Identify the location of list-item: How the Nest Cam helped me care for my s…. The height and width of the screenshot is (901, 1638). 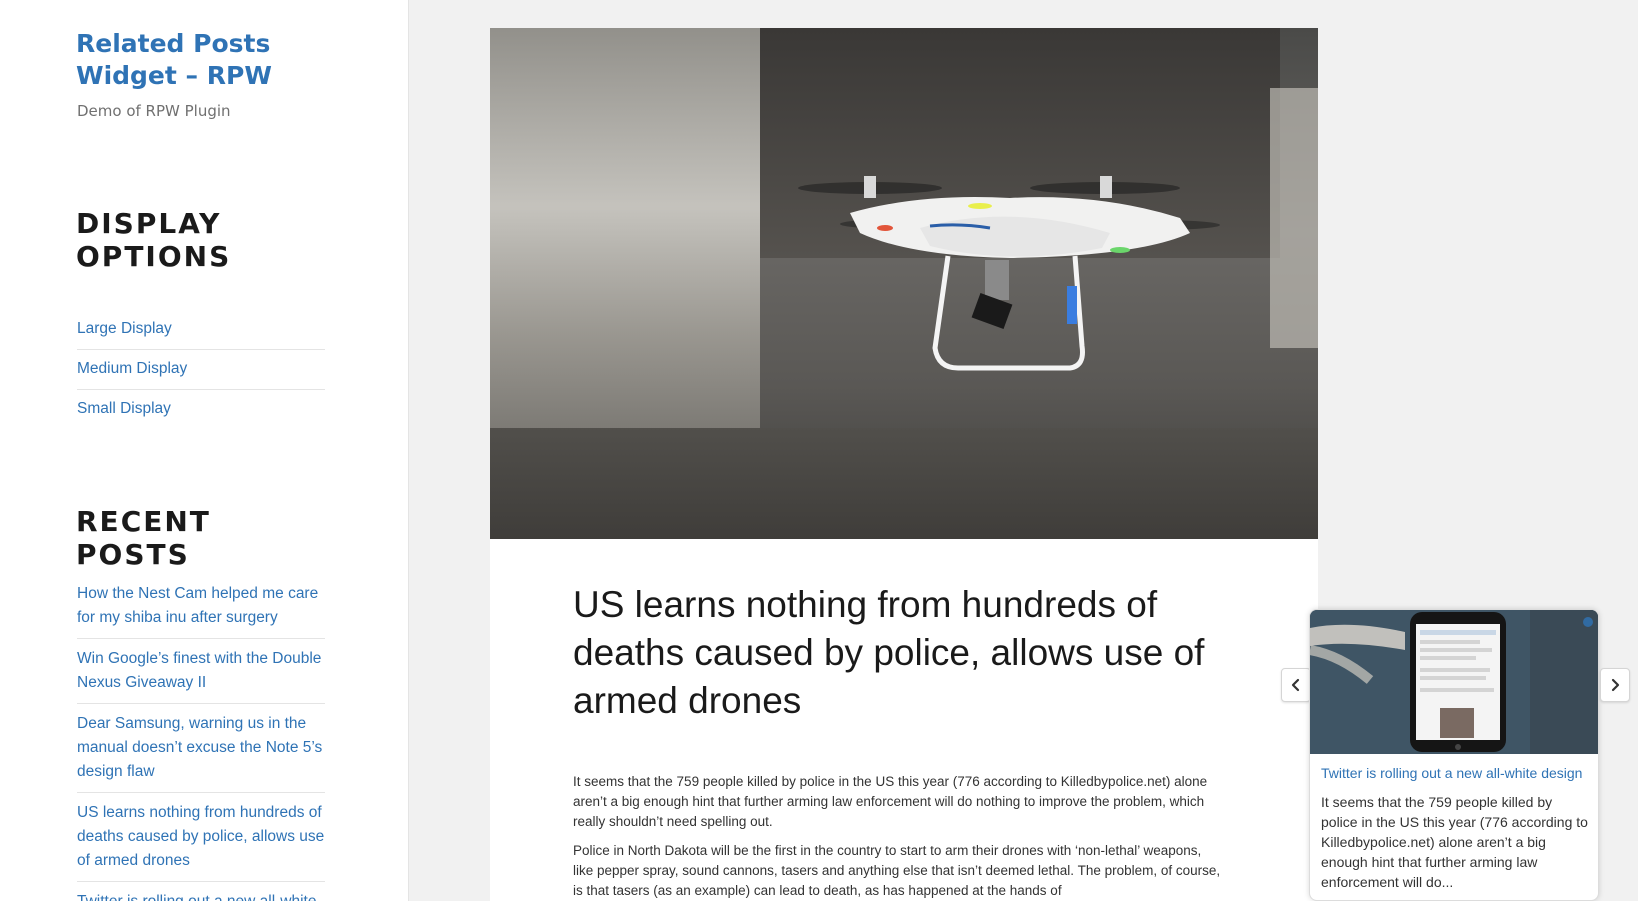
(201, 610).